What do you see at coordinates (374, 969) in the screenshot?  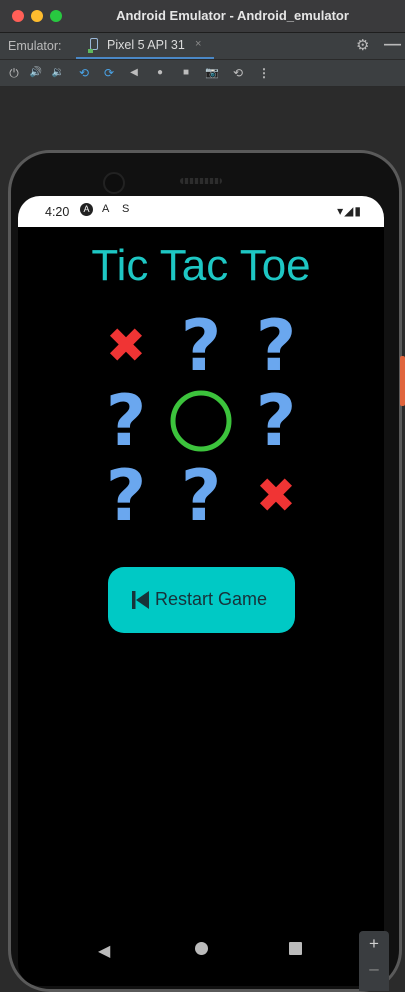 I see `zoom-out-button: –` at bounding box center [374, 969].